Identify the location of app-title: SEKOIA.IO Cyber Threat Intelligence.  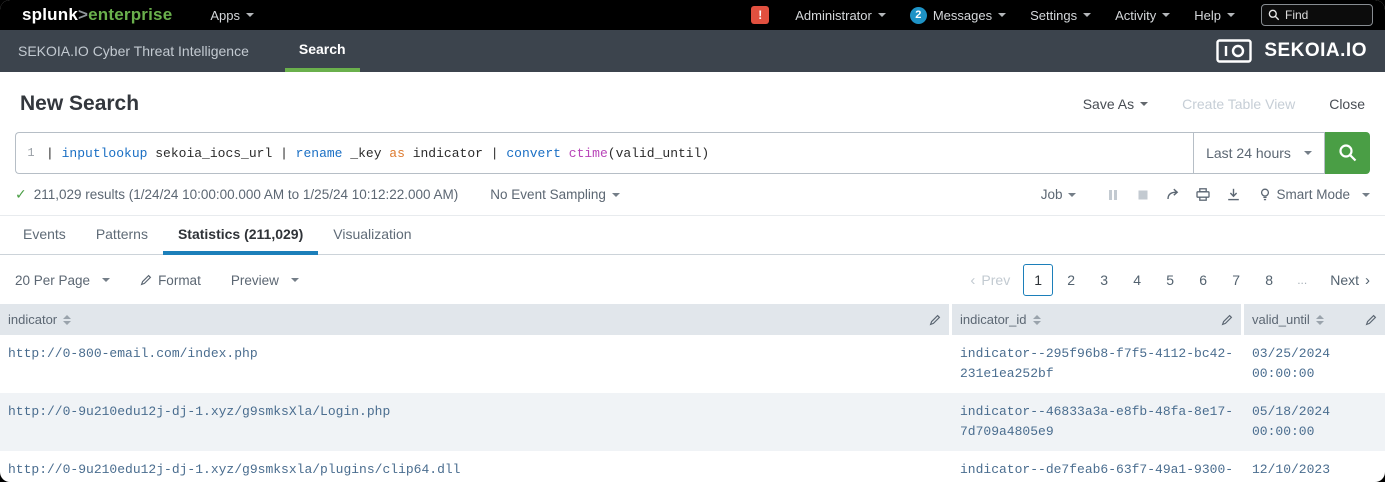
(133, 51).